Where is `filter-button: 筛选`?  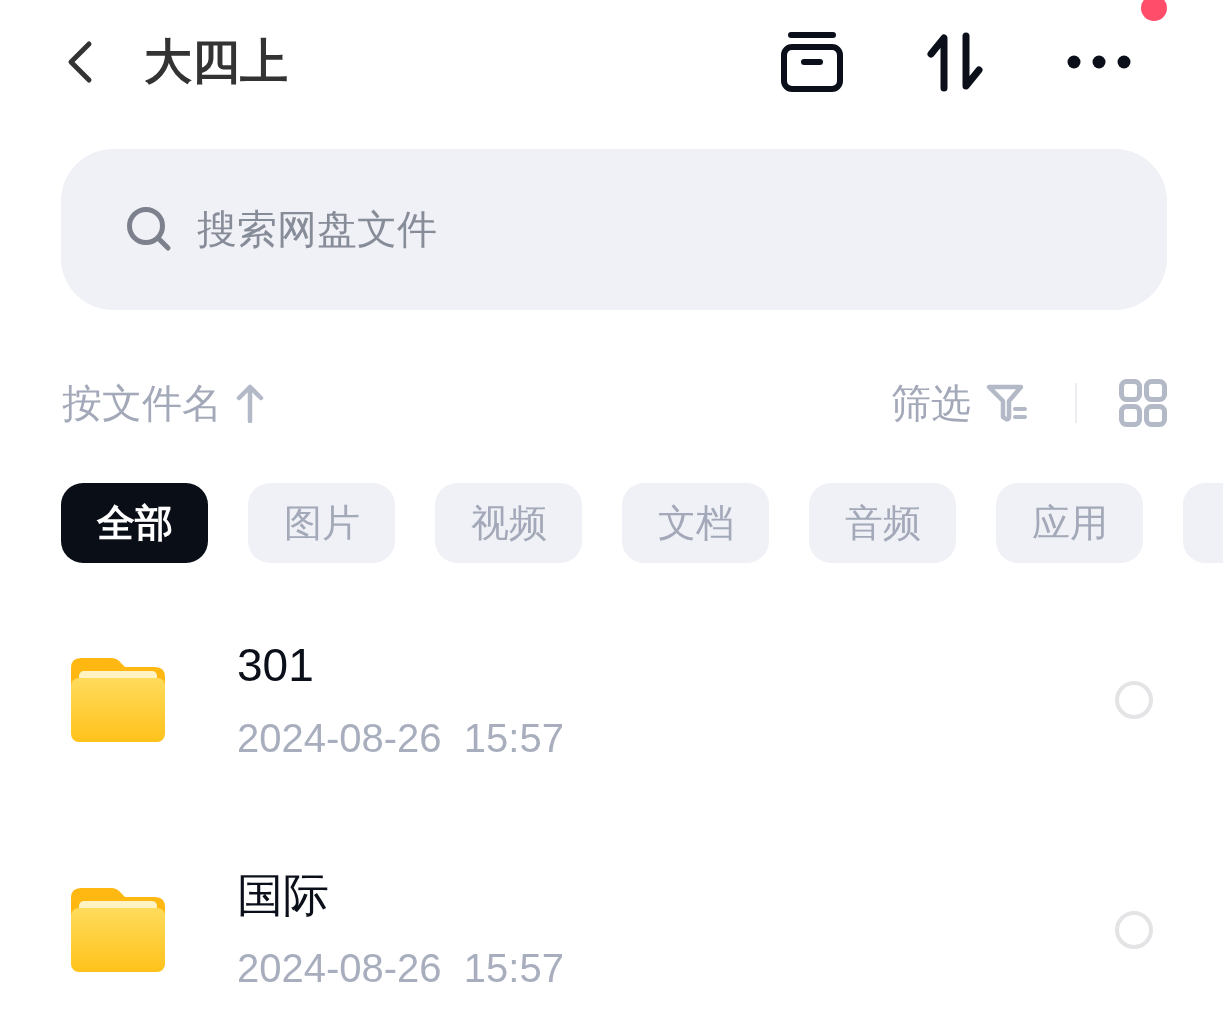
filter-button: 筛选 is located at coordinates (959, 403).